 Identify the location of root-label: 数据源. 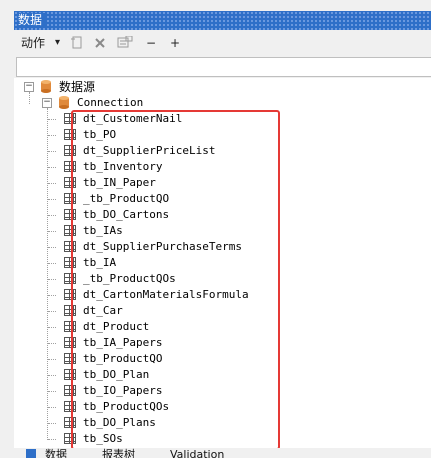
(77, 87).